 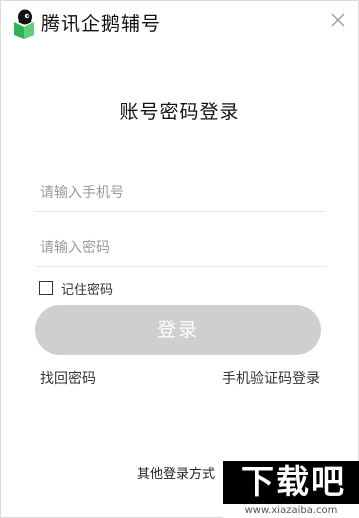 What do you see at coordinates (291, 510) in the screenshot?
I see `watermark-url: www.xiazaiba.com` at bounding box center [291, 510].